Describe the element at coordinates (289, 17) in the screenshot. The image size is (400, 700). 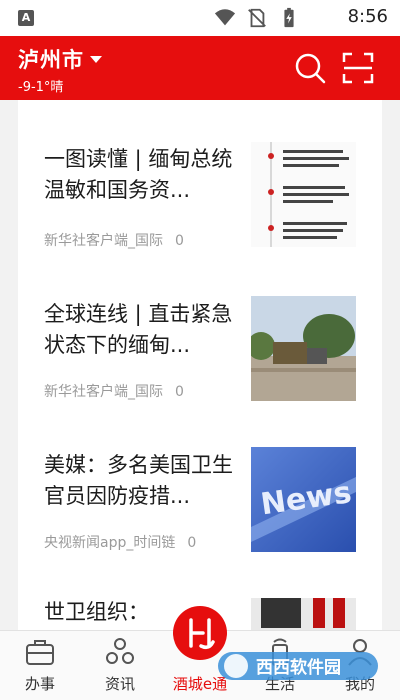
I see `battery-charging-icon` at that location.